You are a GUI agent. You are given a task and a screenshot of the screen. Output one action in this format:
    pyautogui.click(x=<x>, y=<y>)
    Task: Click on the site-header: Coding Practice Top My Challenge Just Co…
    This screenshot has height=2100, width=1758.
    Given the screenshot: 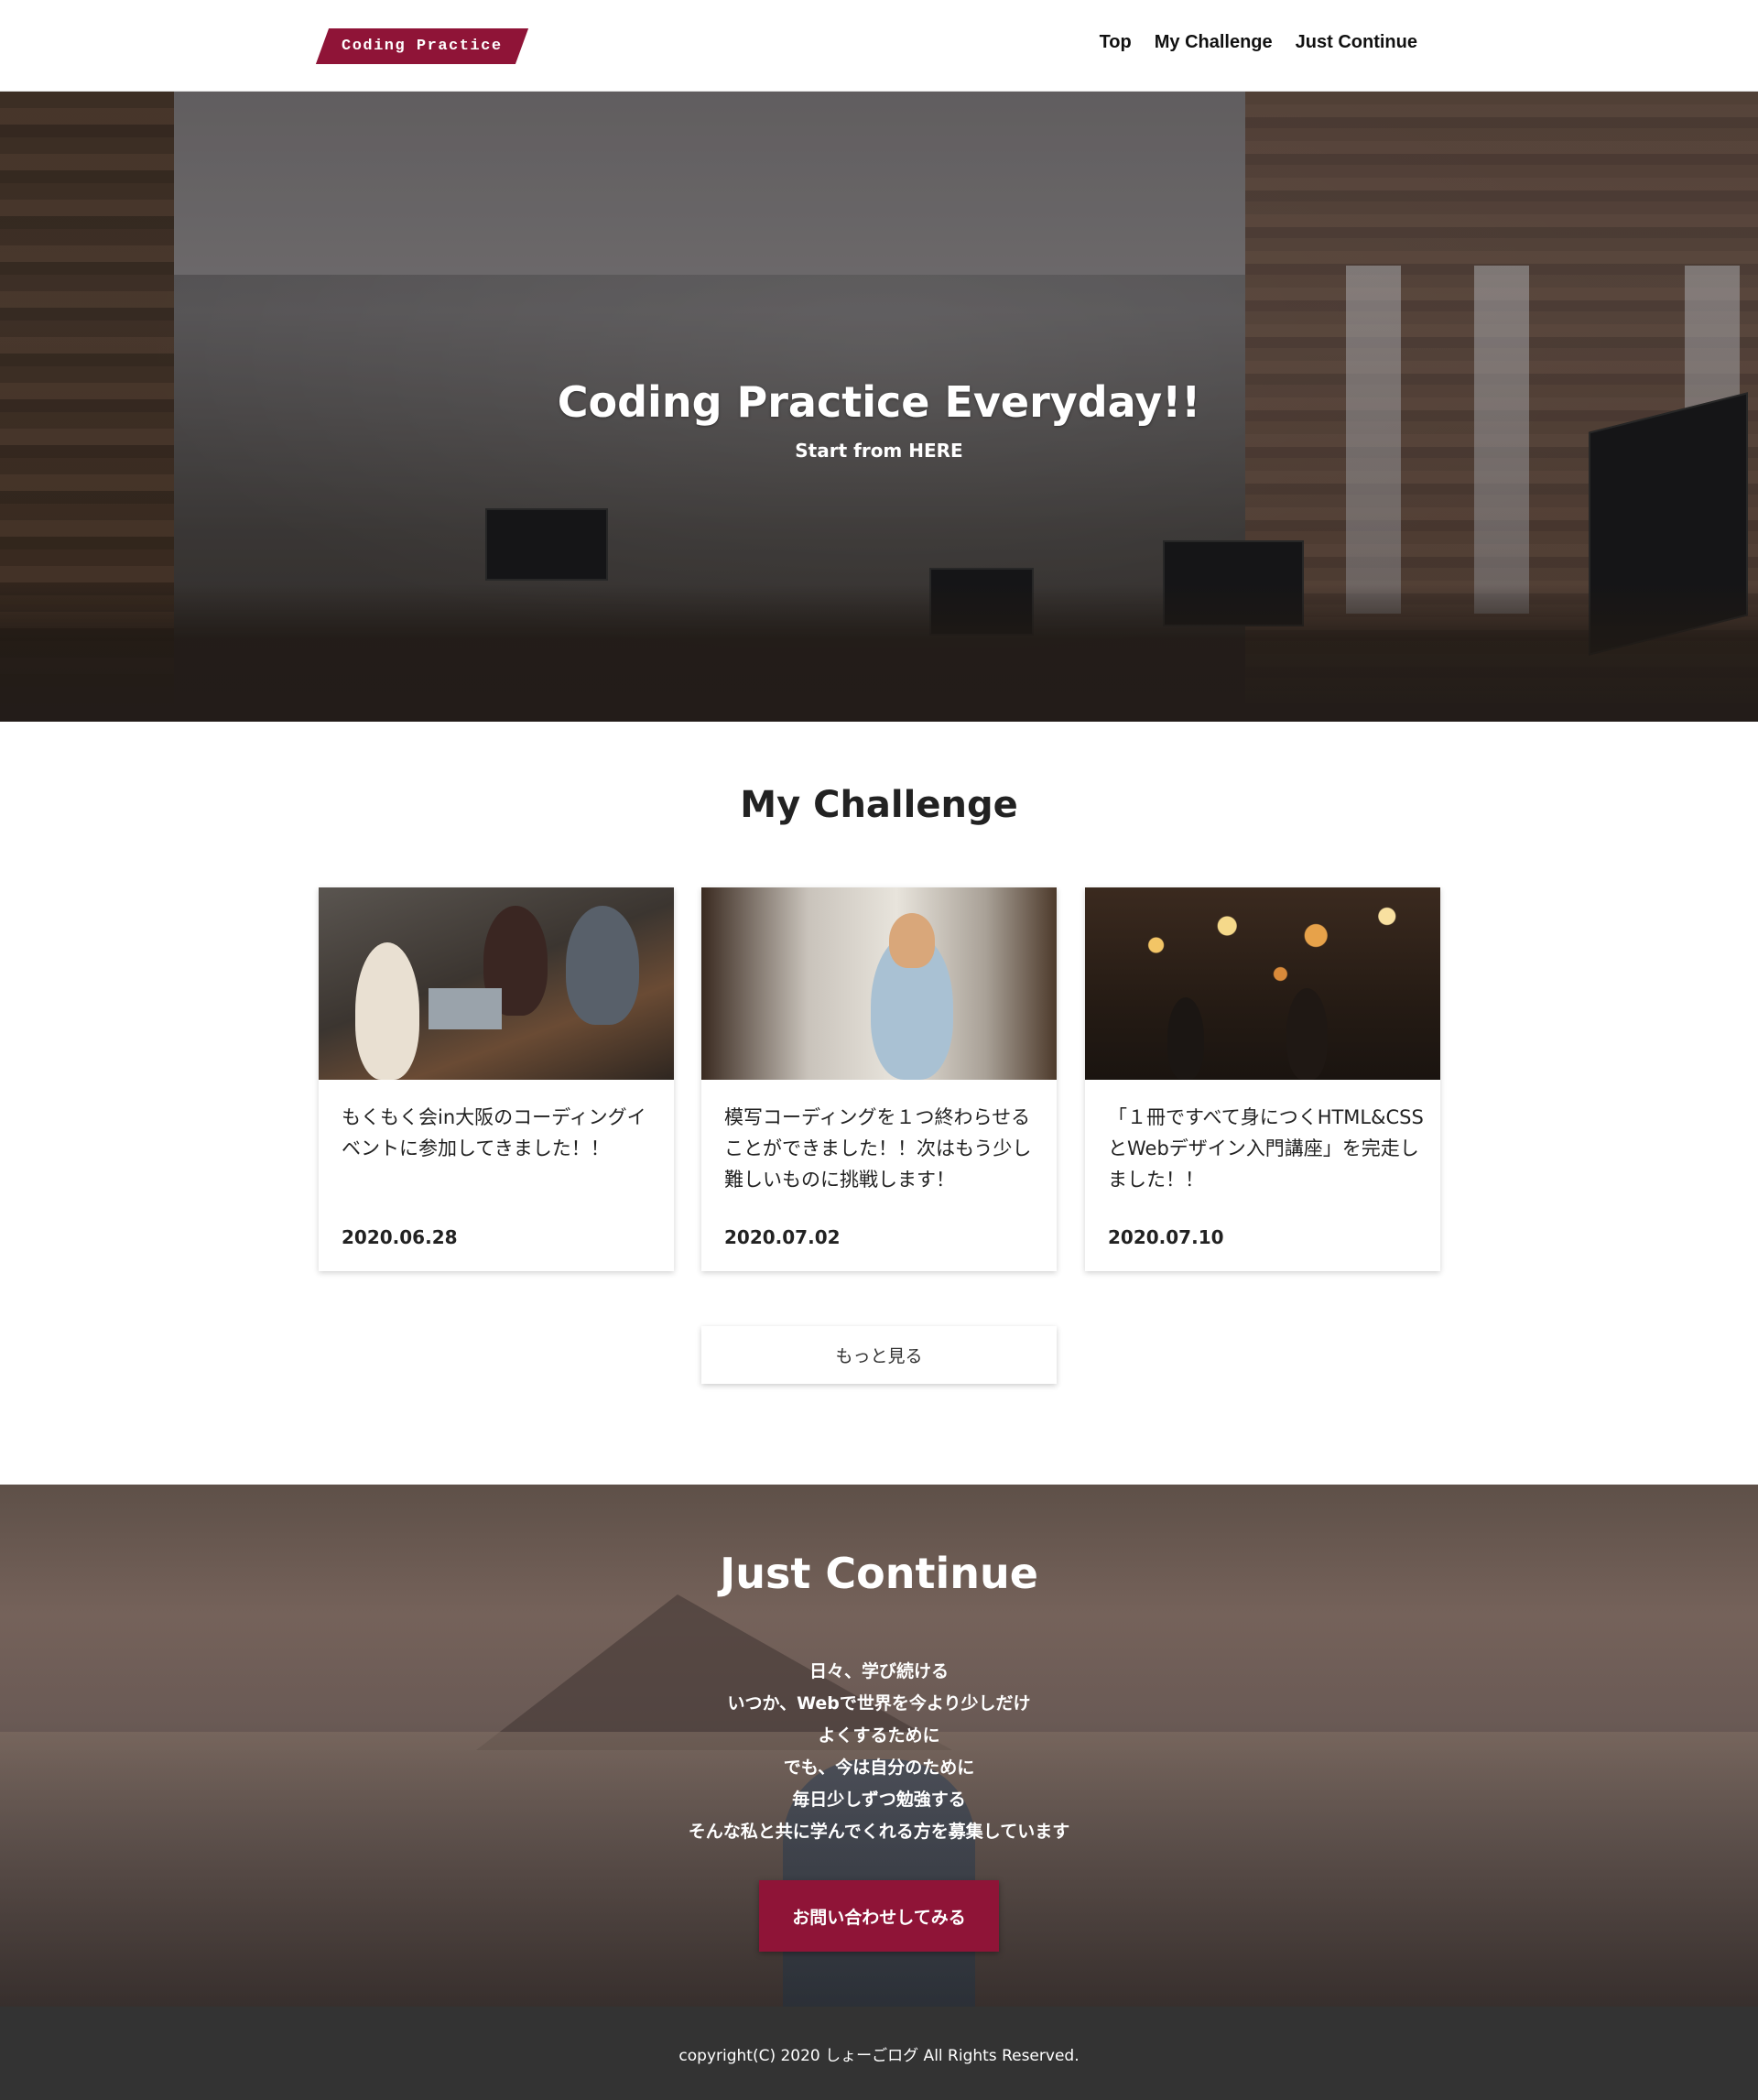 What is the action you would take?
    pyautogui.click(x=879, y=46)
    